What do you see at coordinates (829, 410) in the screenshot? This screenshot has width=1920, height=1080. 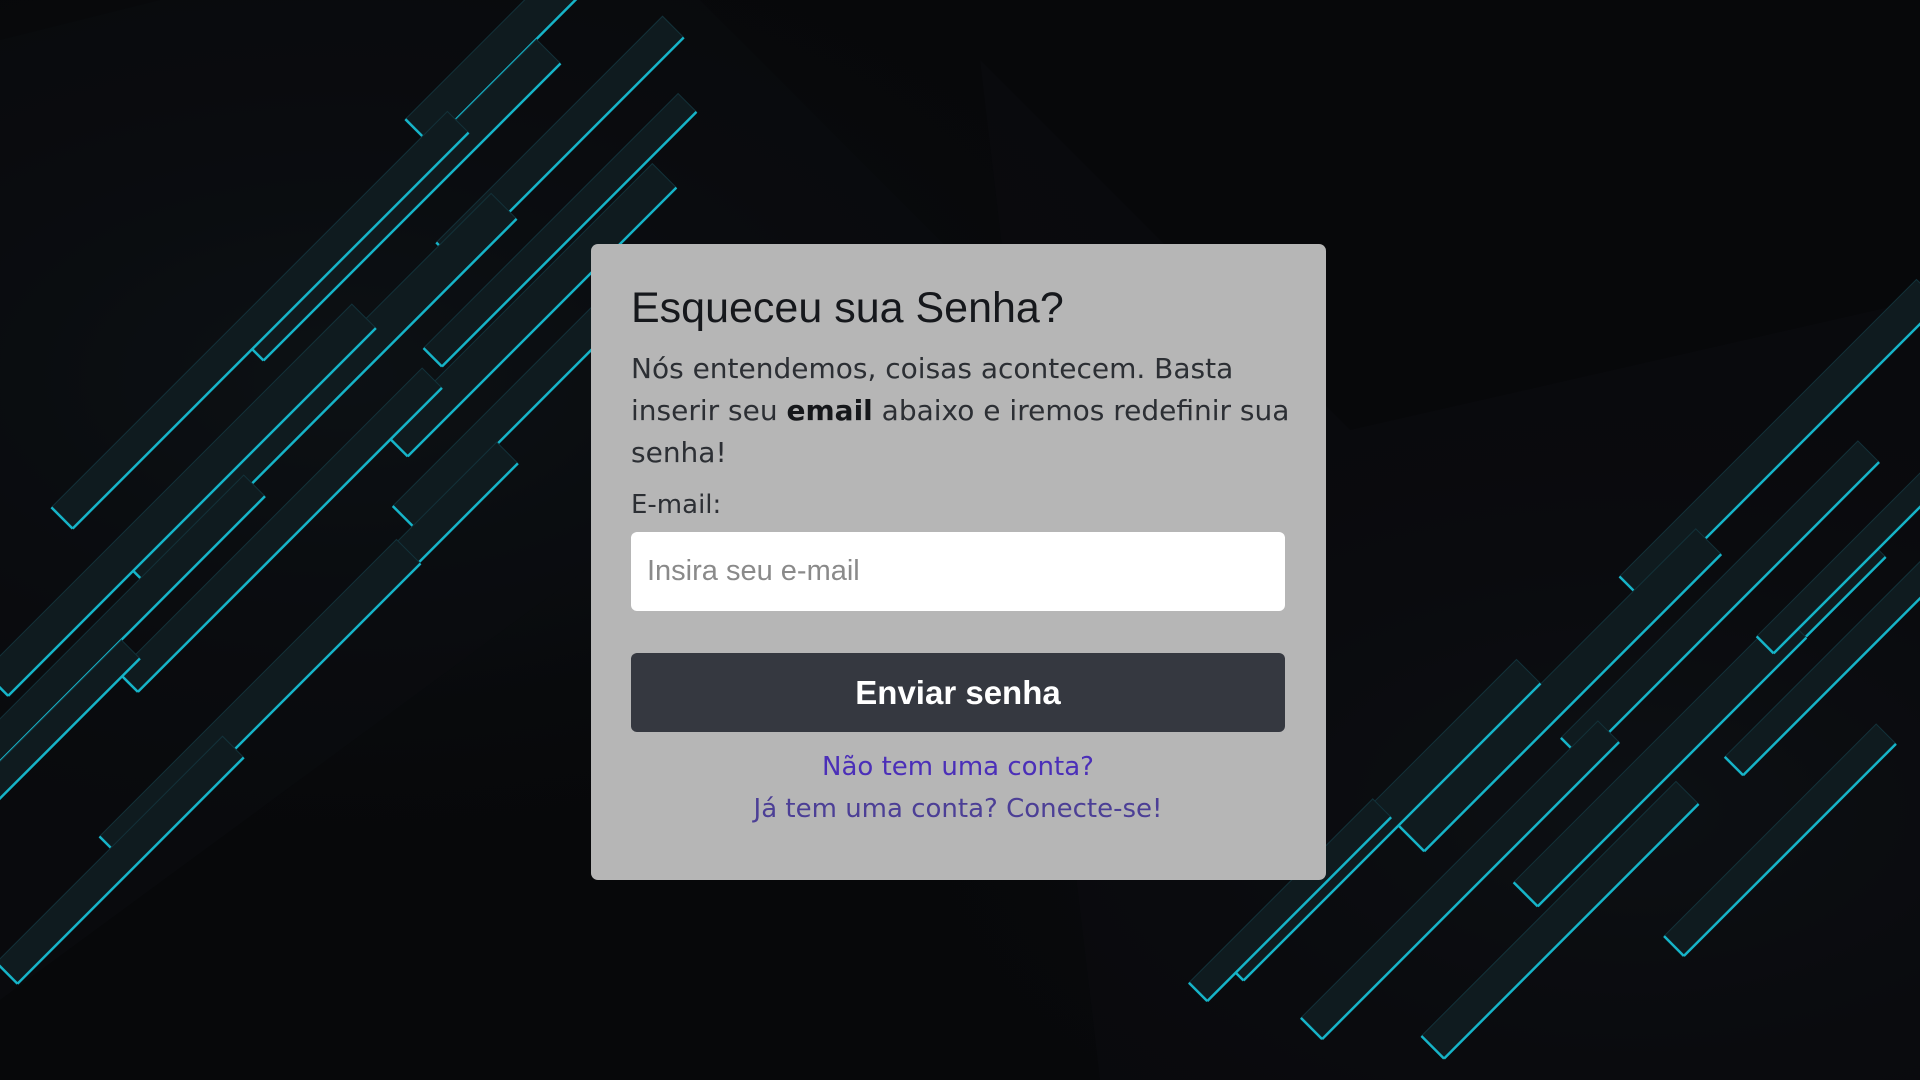 I see `instructions-text-bold: email` at bounding box center [829, 410].